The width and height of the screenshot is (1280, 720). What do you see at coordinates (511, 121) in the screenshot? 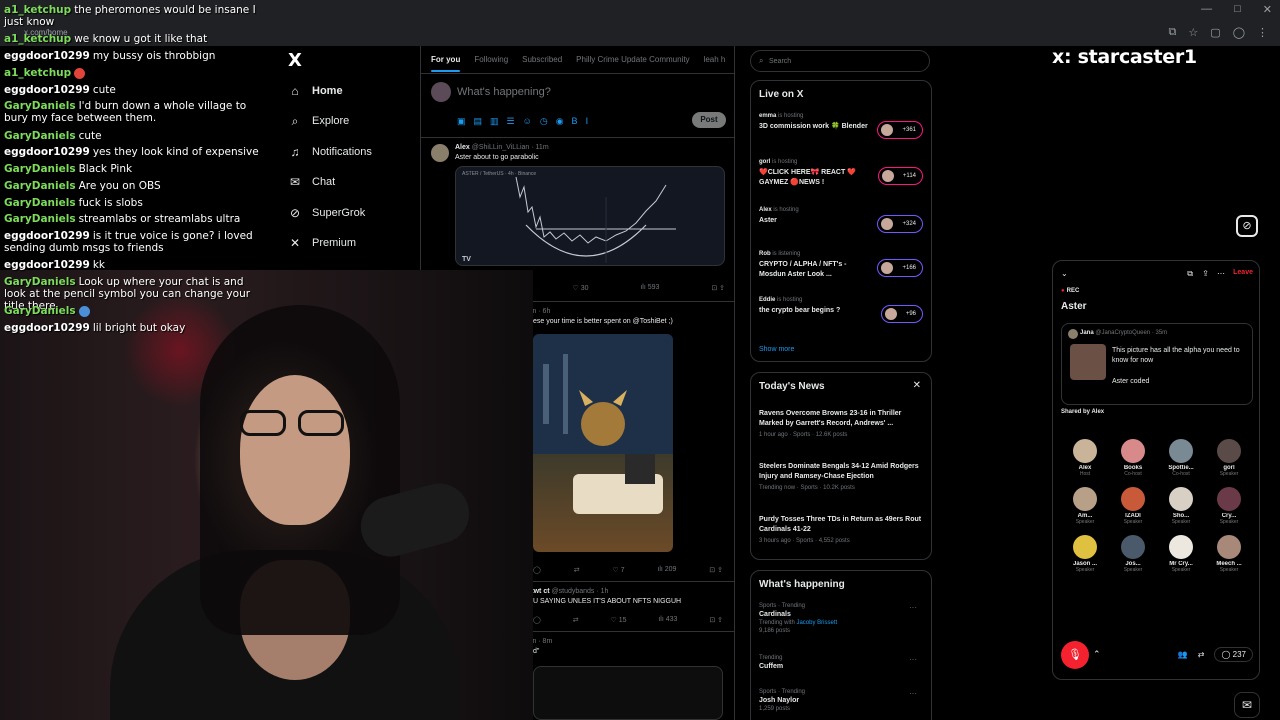
I see `poll-icon: ☰` at bounding box center [511, 121].